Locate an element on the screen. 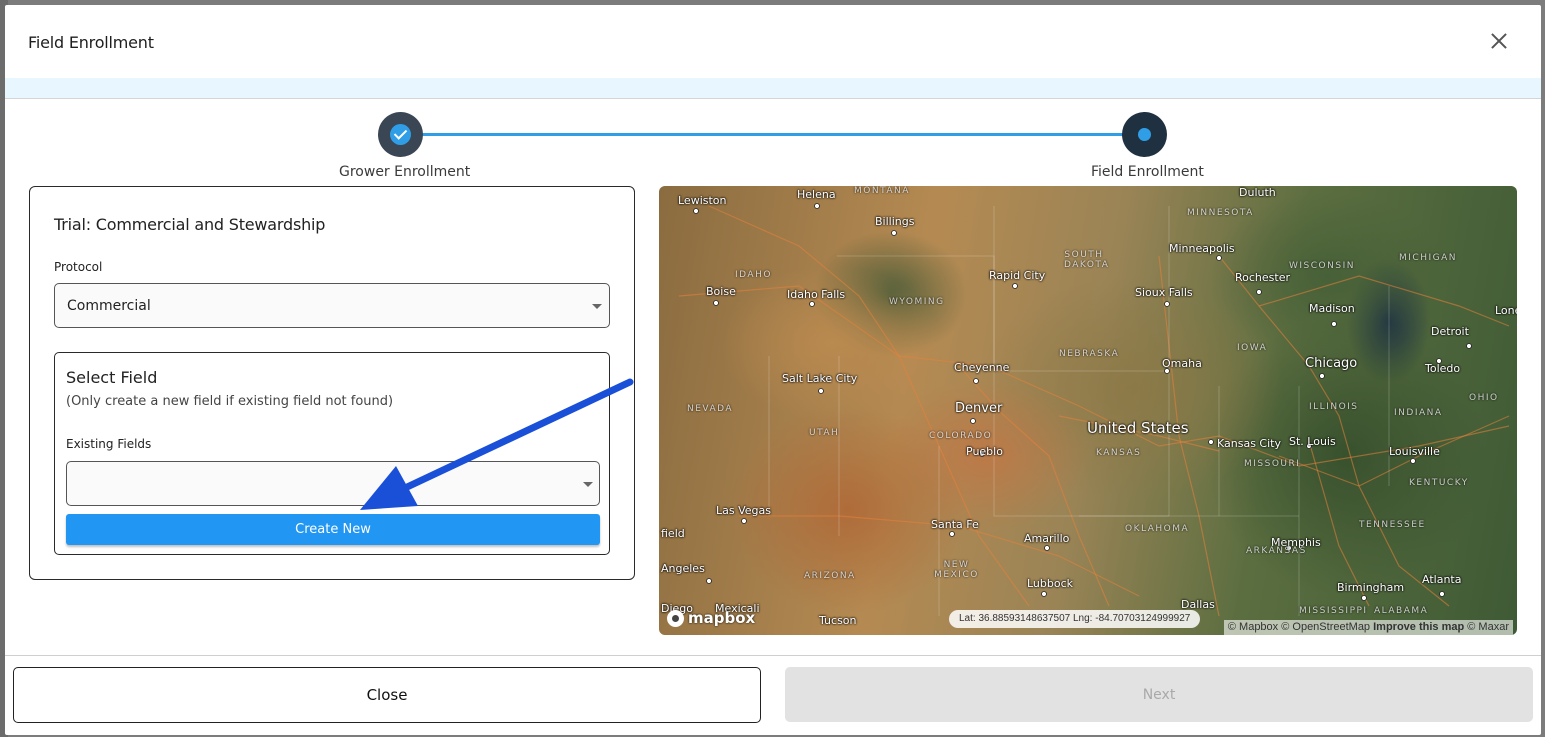  map-city-label: Duluth is located at coordinates (1257, 192).